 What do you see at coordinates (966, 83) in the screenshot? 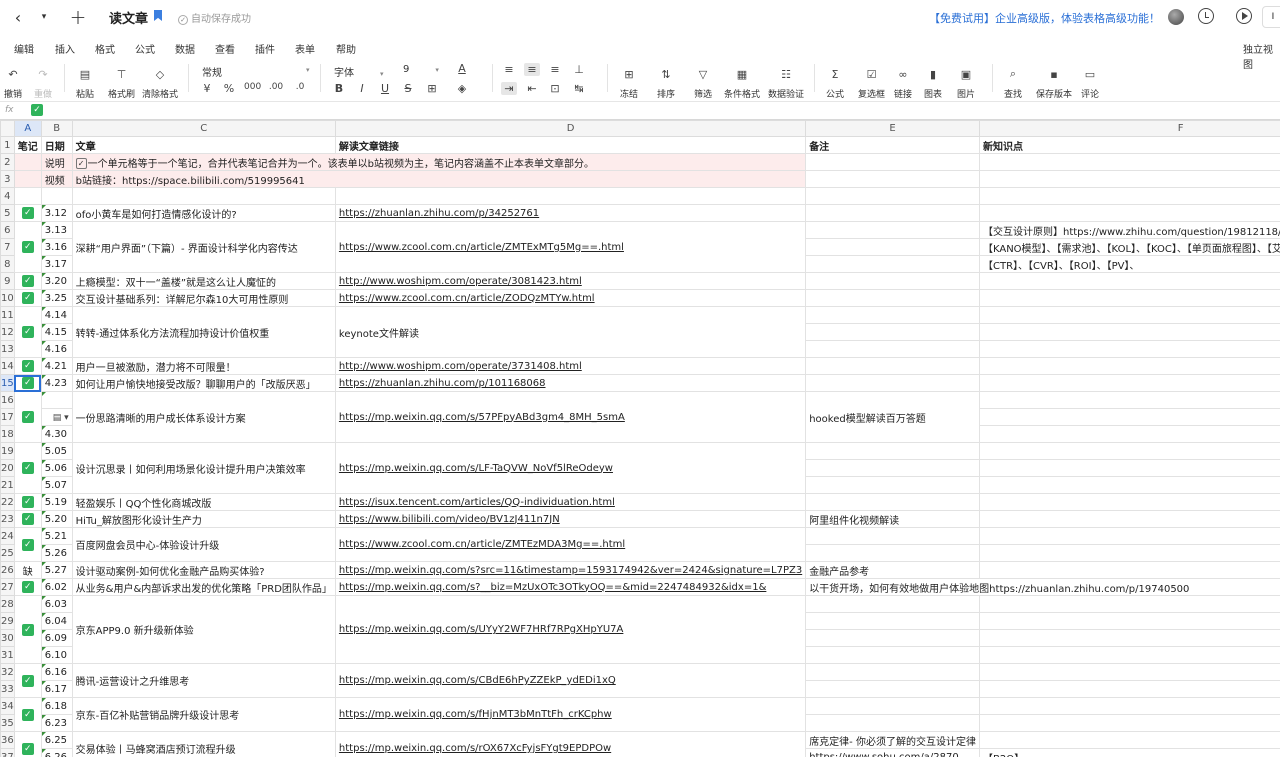
I see `image-button: ▣ 图片` at bounding box center [966, 83].